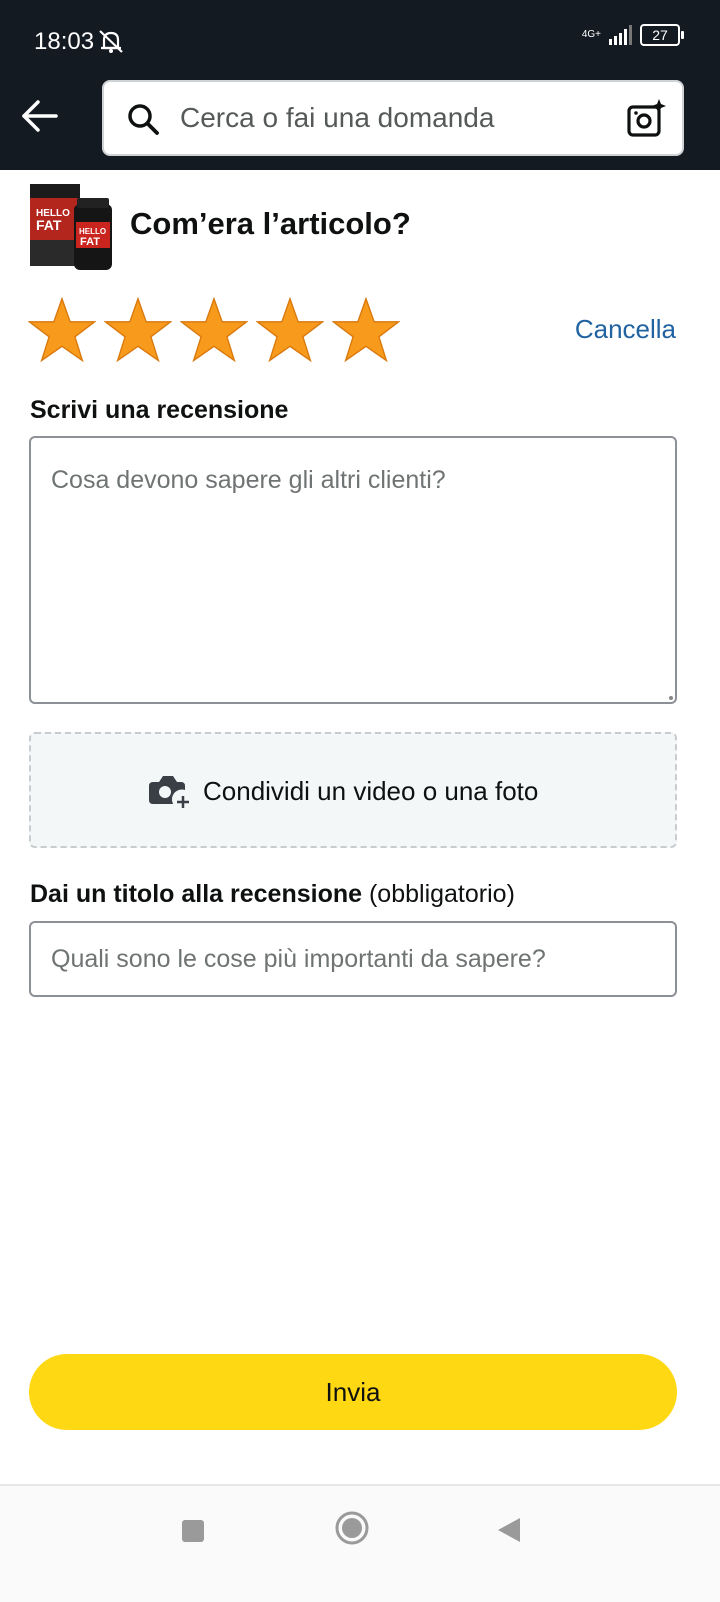 The width and height of the screenshot is (720, 1602). I want to click on star-3-icon, so click(214, 330).